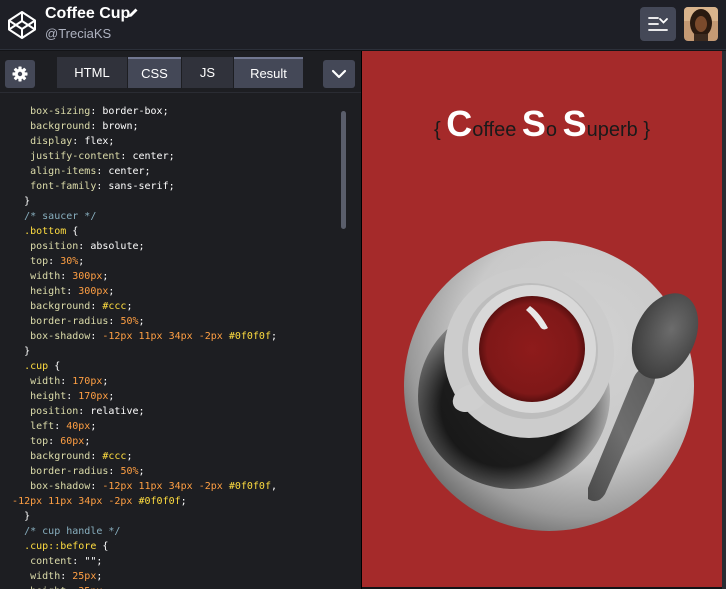 This screenshot has height=589, width=726. Describe the element at coordinates (90, 171) in the screenshot. I see `code-line: align-items: center;` at that location.